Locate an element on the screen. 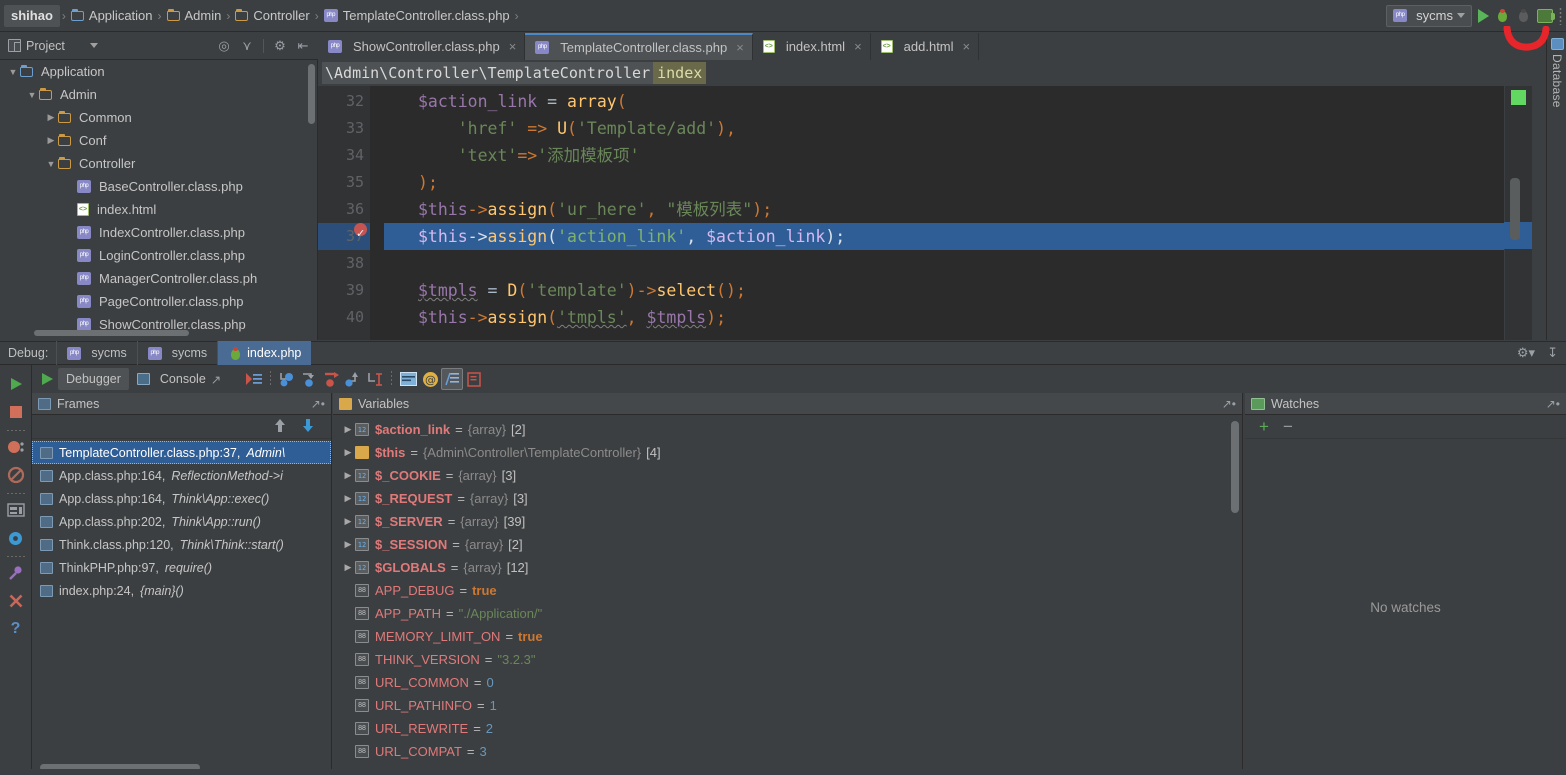  frame-row: App.class.php:164, Think\App::exec() is located at coordinates (181, 498).